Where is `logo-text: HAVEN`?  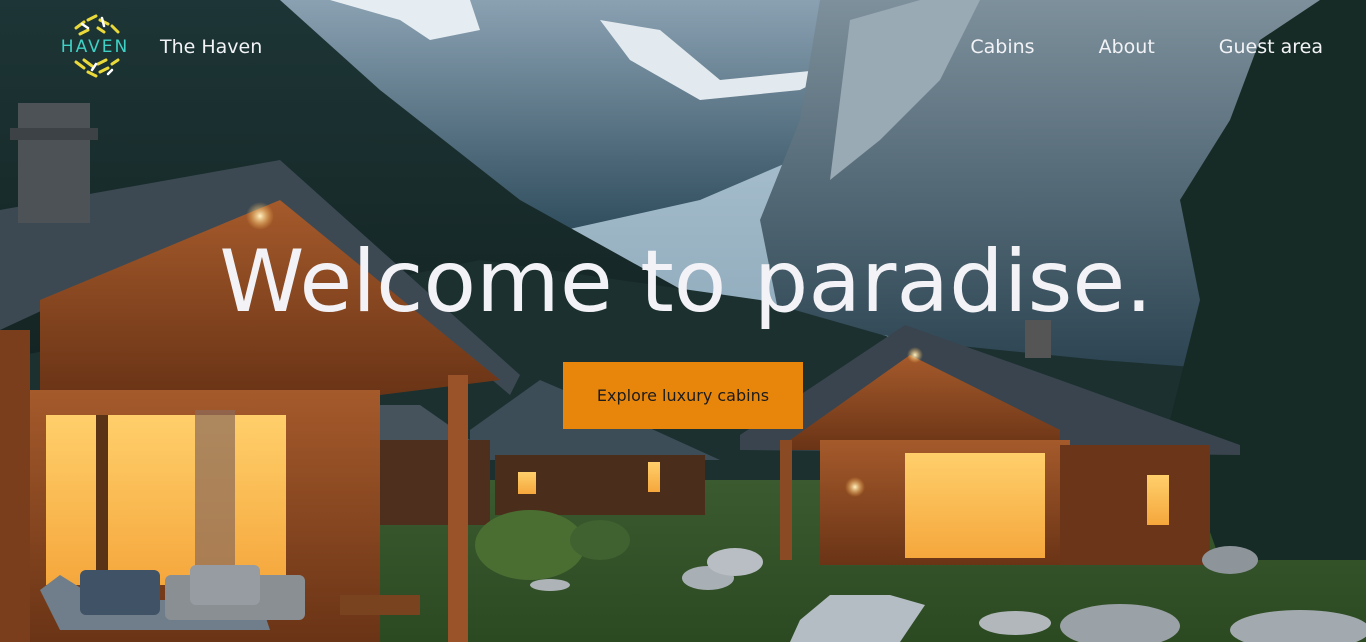
logo-text: HAVEN is located at coordinates (95, 47).